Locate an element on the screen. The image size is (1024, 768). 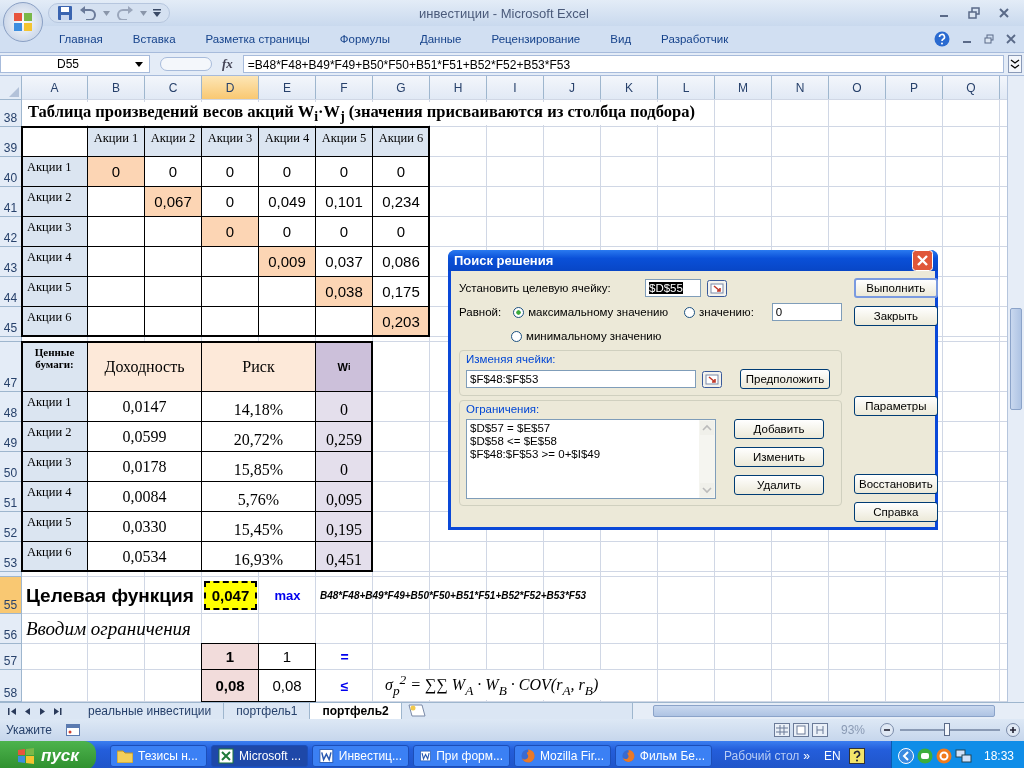
language-indicator: EN is located at coordinates (832, 755).